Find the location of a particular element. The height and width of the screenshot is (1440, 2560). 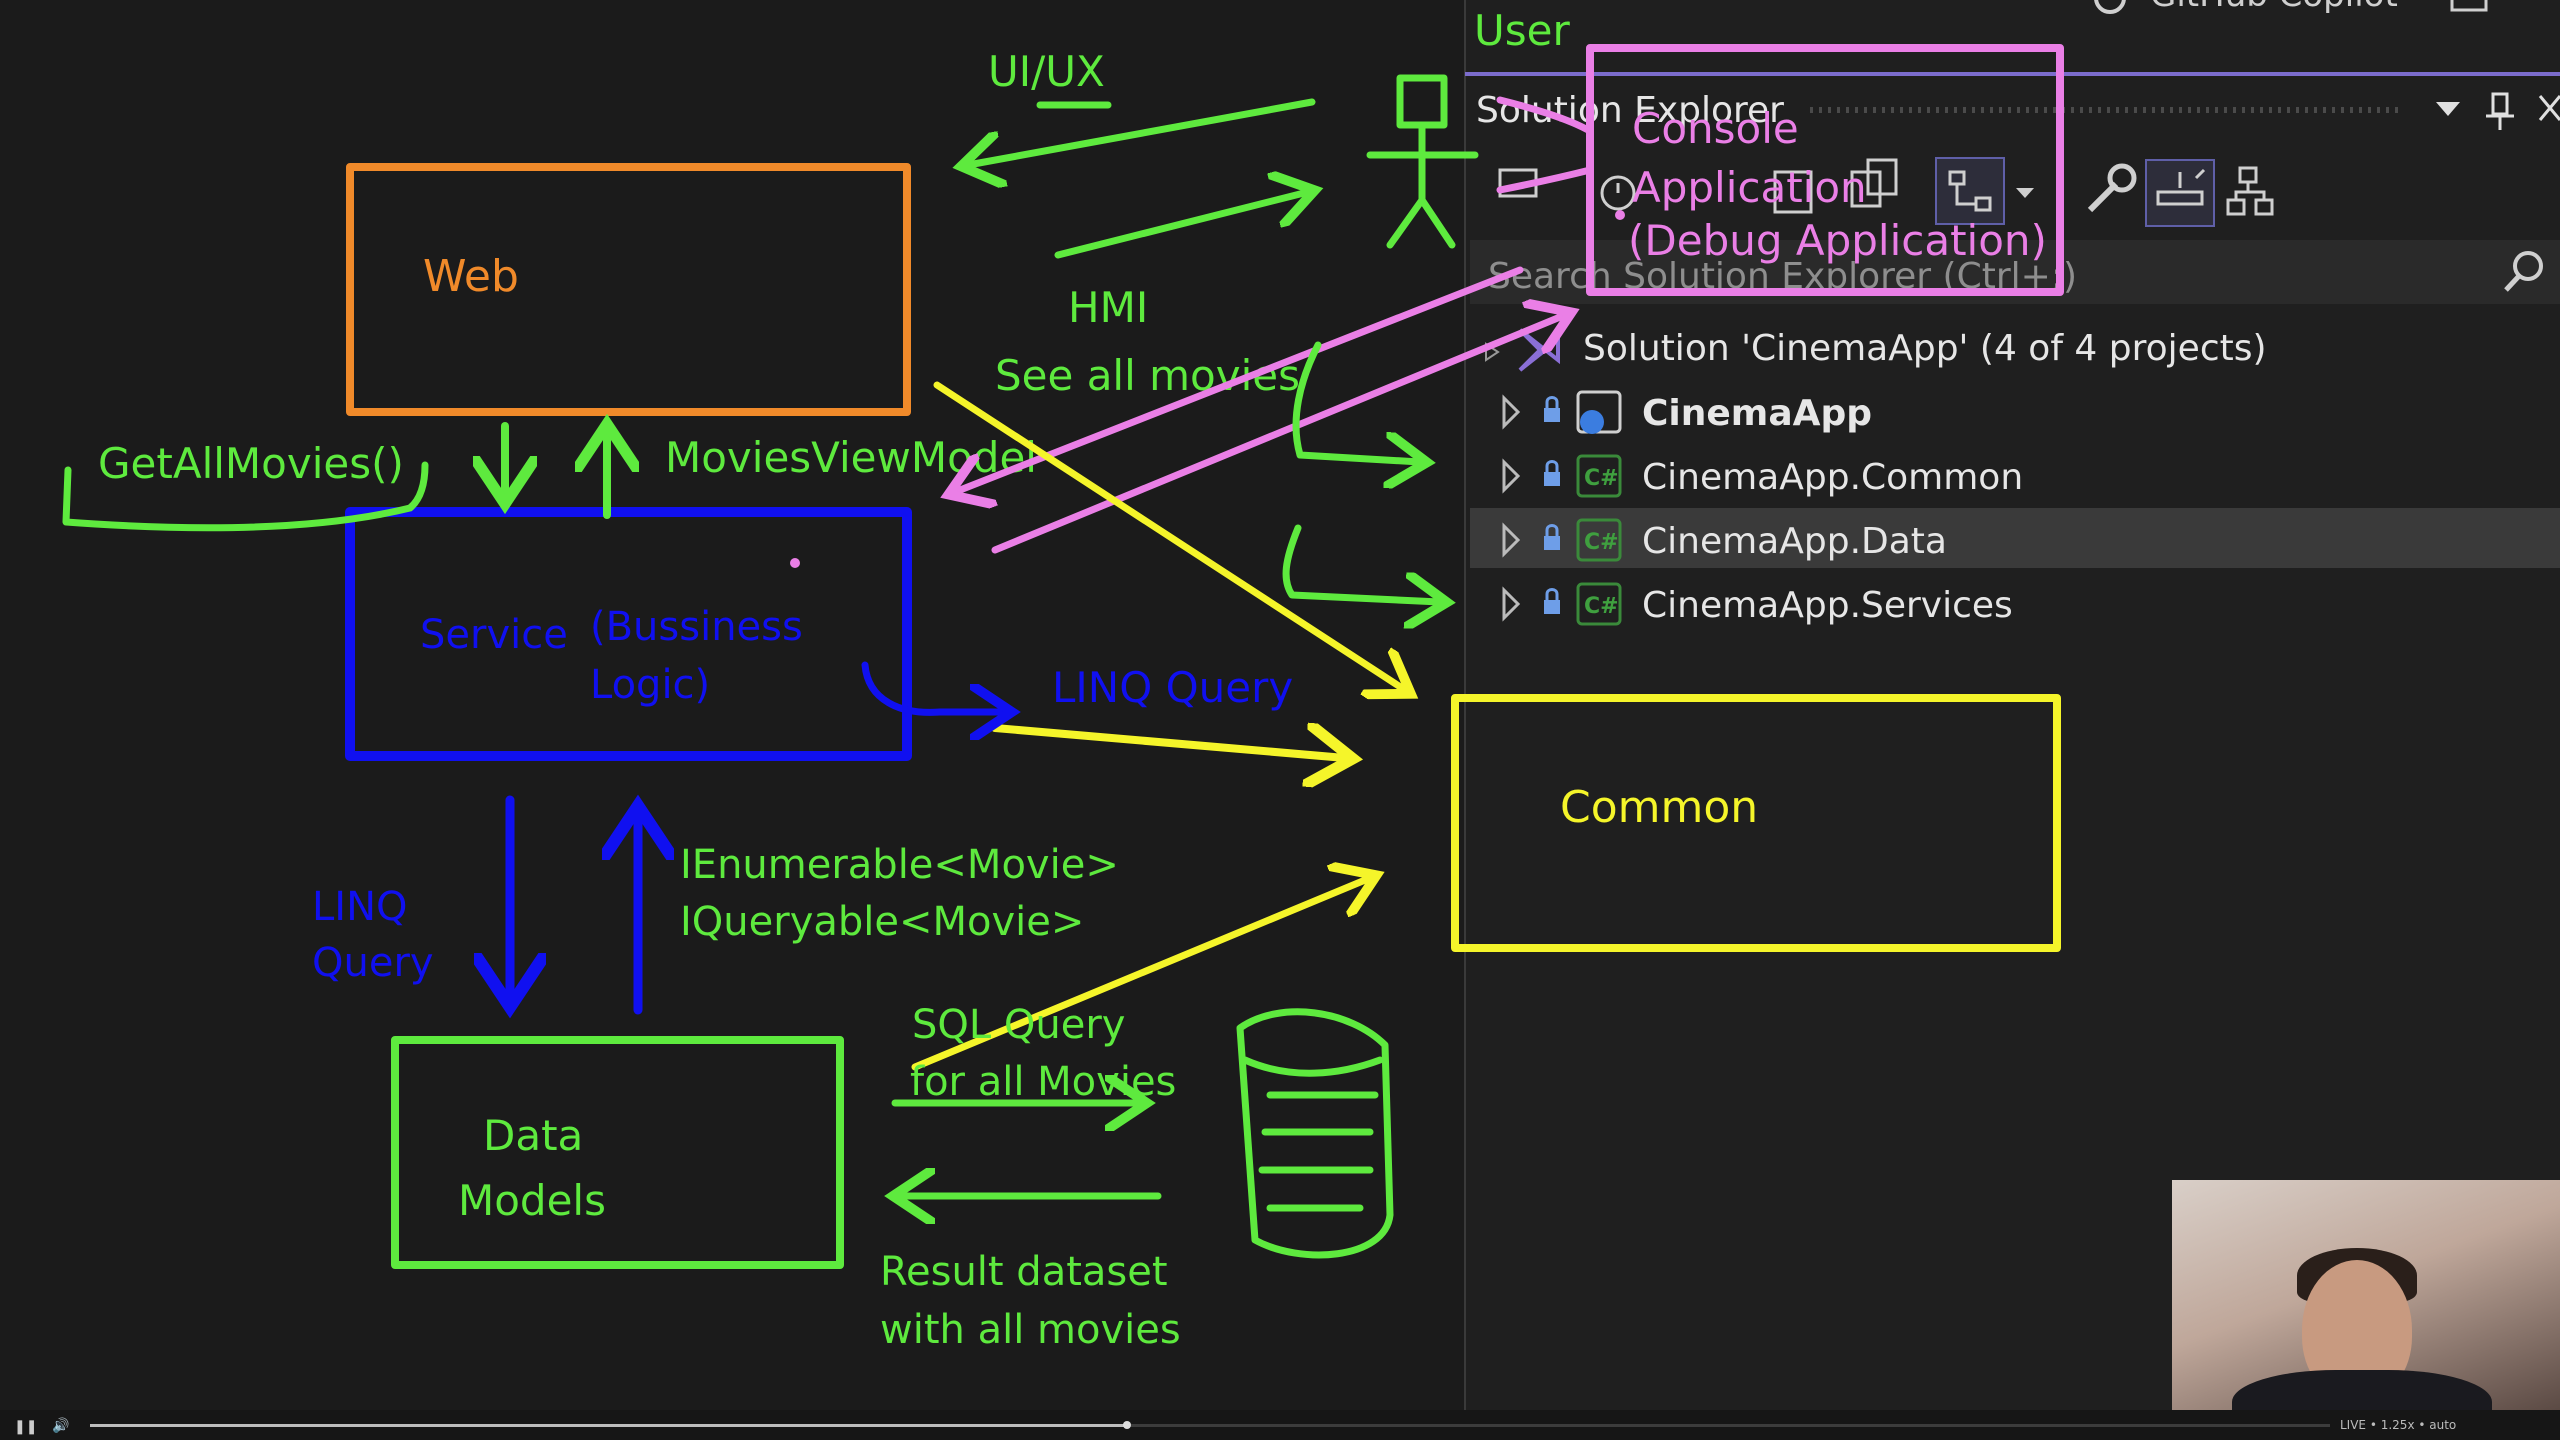

user-stick-figure is located at coordinates (1422, 161).